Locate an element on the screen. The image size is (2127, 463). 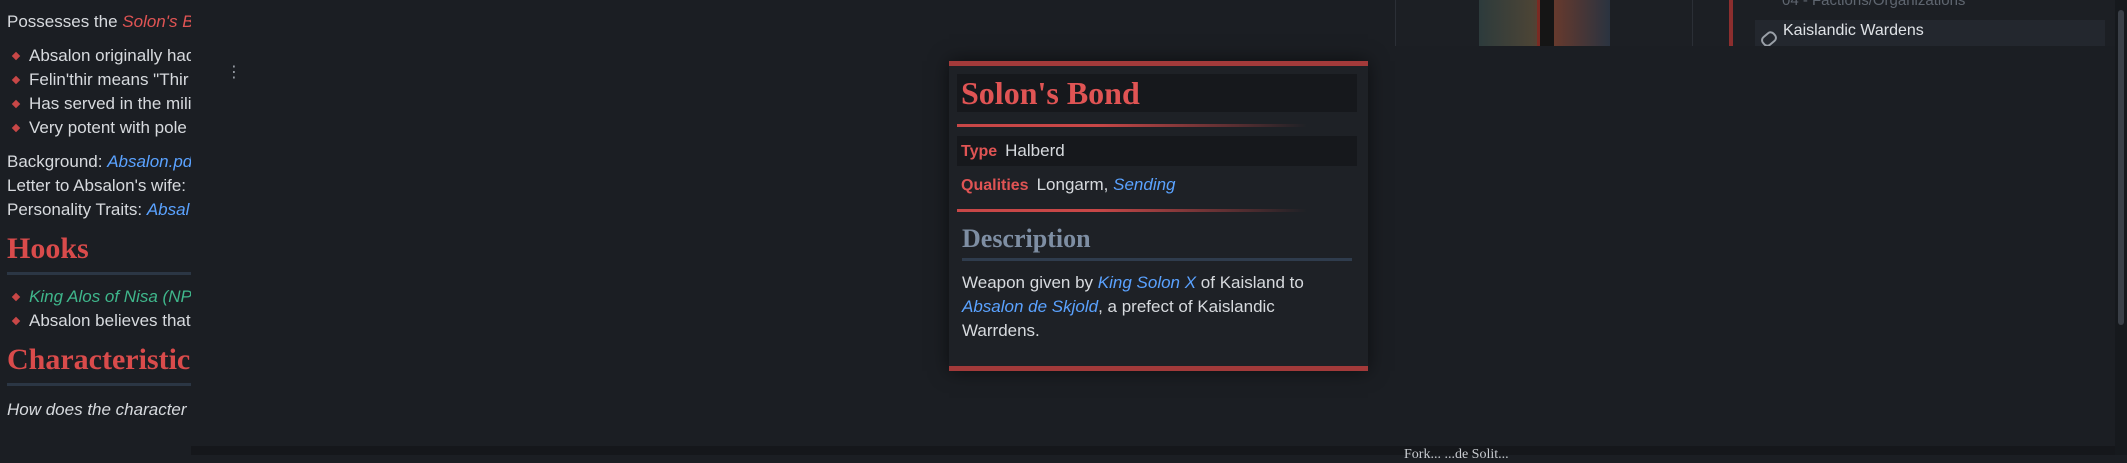
hooks-heading: Hooks is located at coordinates (99, 253).